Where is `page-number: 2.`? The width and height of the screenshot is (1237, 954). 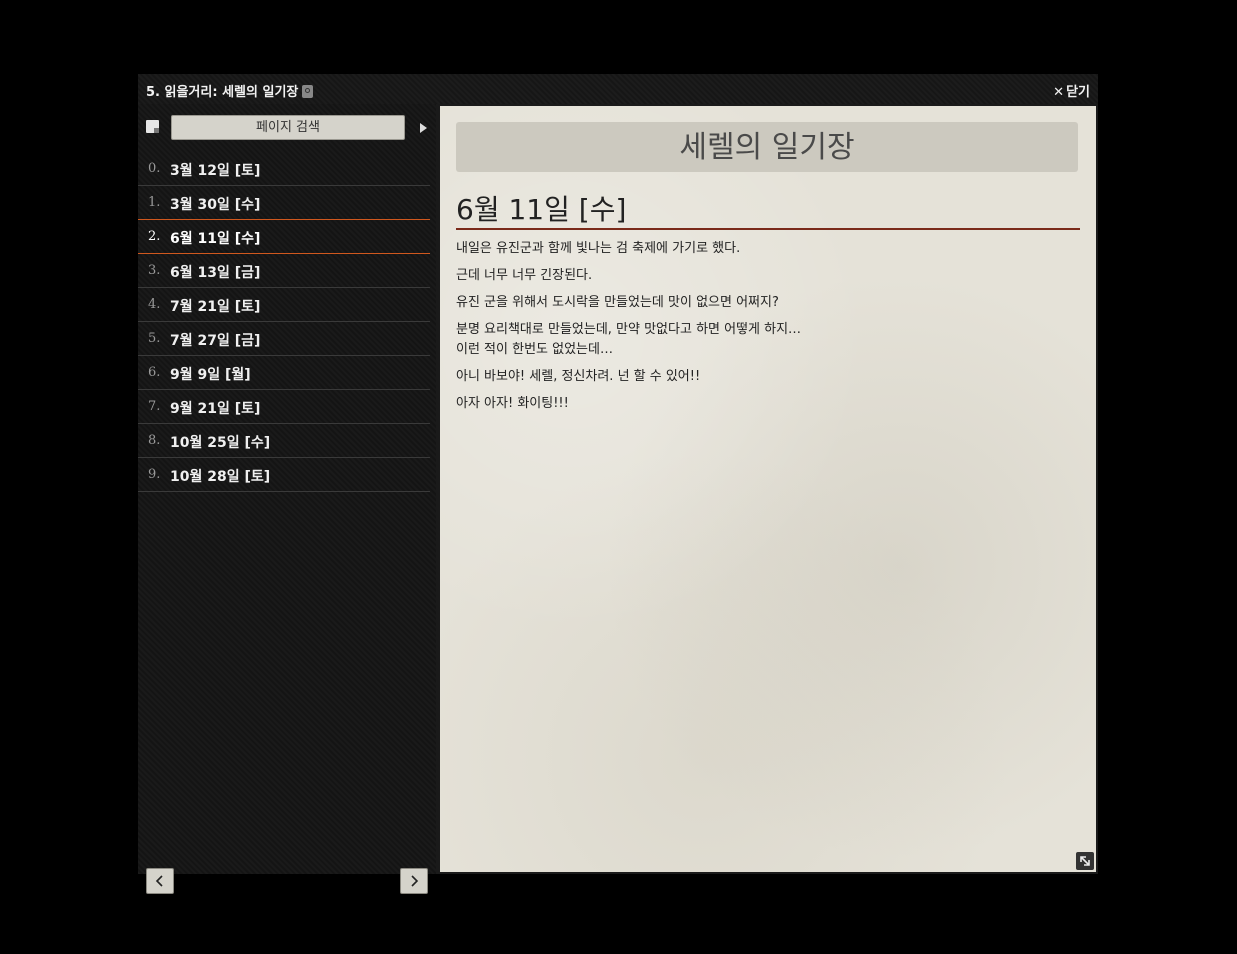
page-number: 2. is located at coordinates (154, 236).